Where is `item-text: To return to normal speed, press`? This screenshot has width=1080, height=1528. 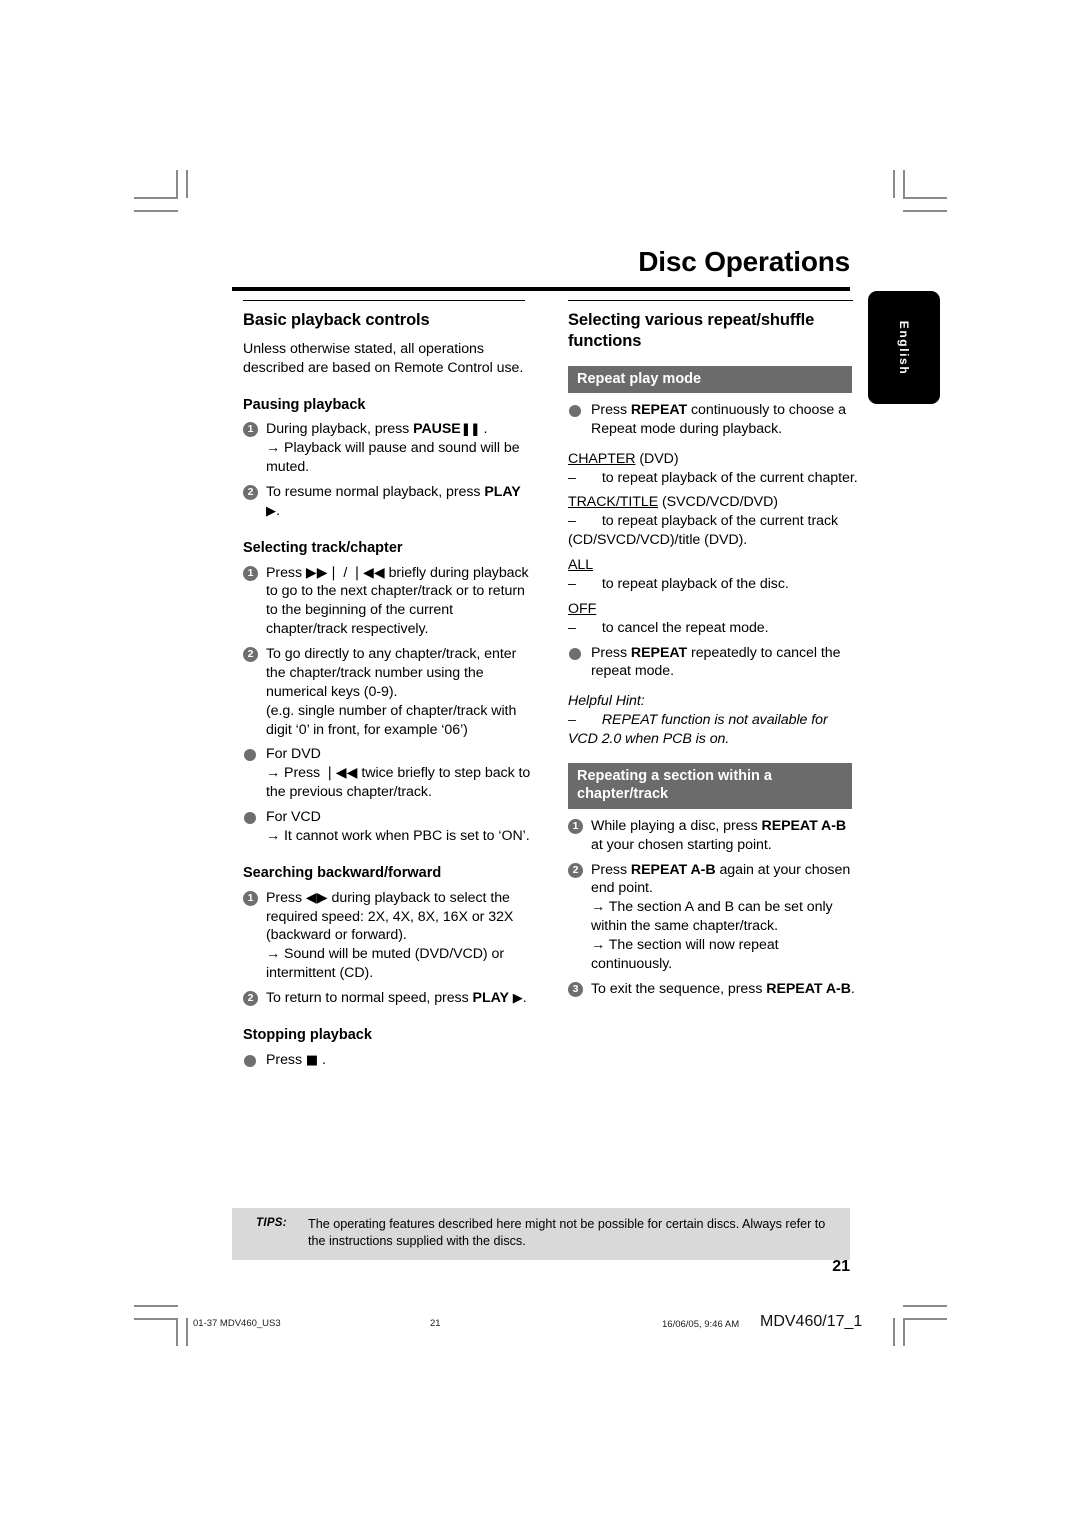
item-text: To return to normal speed, press is located at coordinates (369, 998).